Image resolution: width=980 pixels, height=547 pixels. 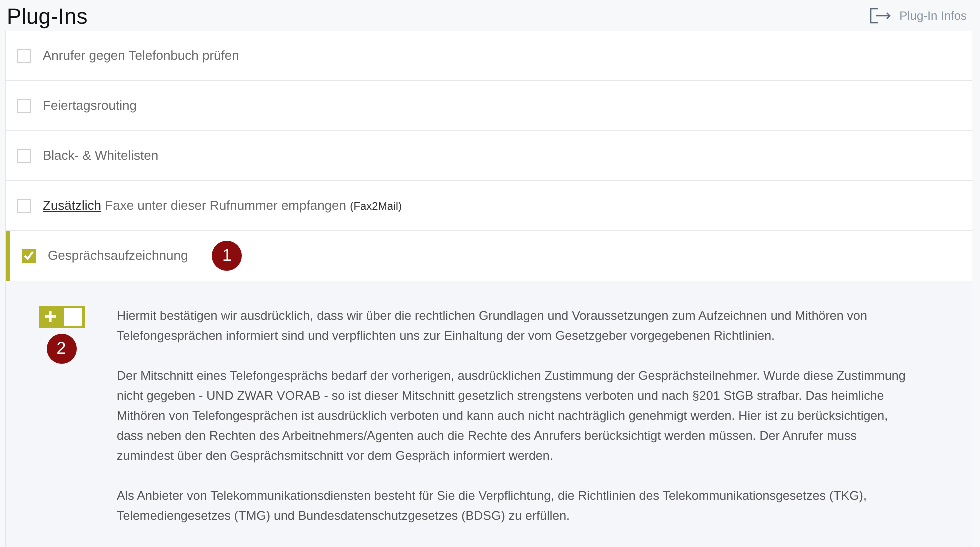 I want to click on plugin-label: Feiertagsrouting, so click(x=90, y=105).